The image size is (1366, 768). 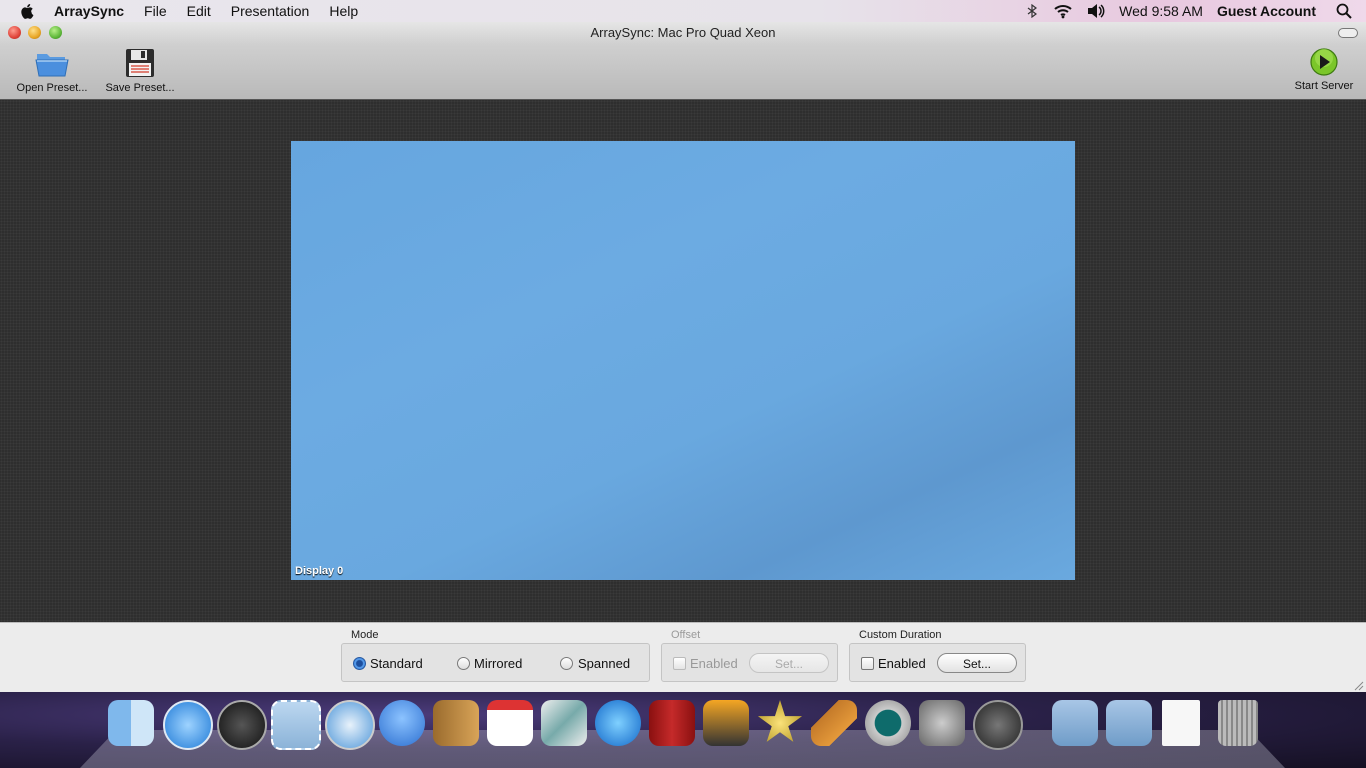 I want to click on offset-enabled-label: Enabled, so click(x=714, y=663).